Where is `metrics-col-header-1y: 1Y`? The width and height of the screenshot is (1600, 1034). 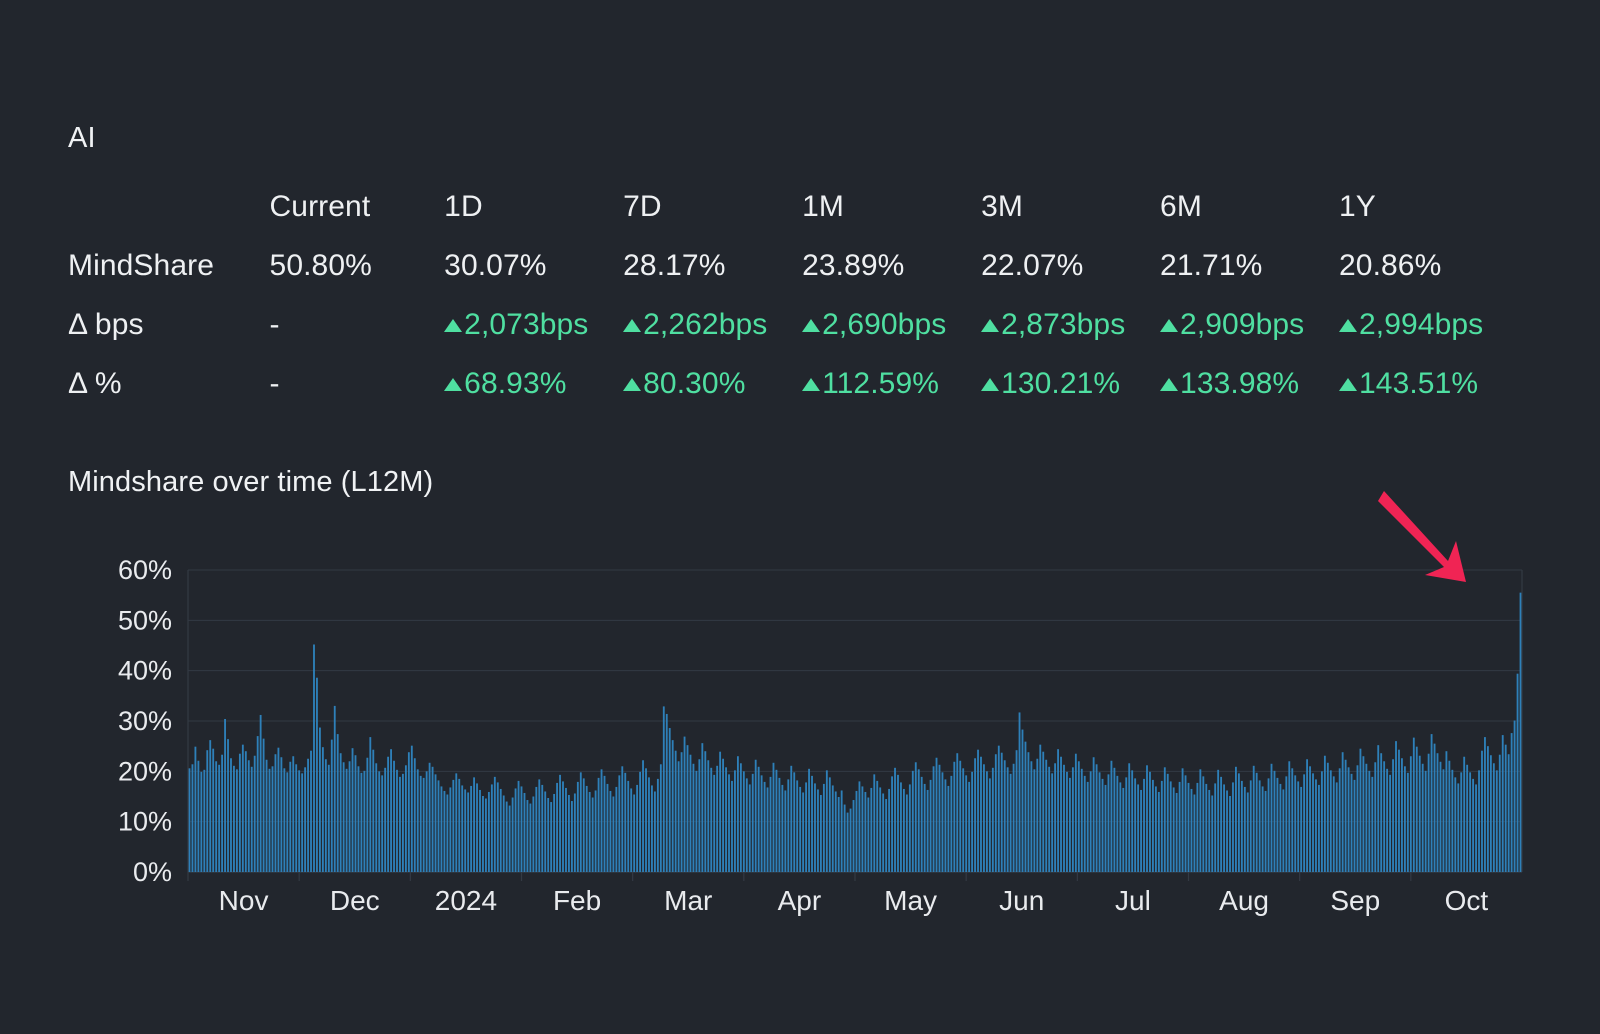 metrics-col-header-1y: 1Y is located at coordinates (1357, 206).